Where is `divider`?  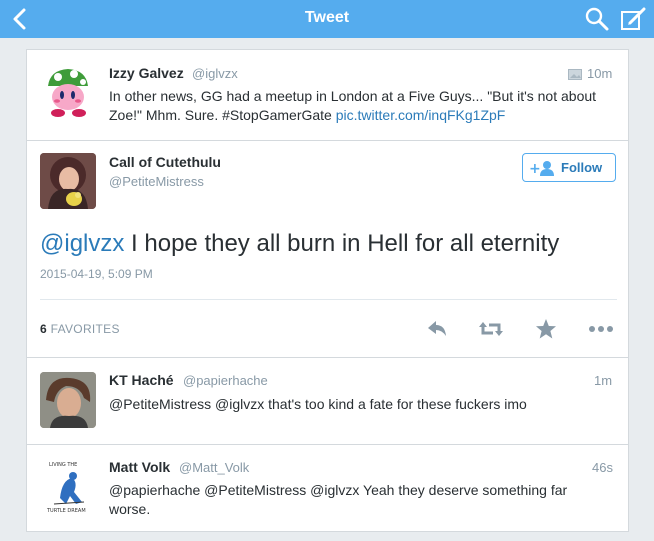 divider is located at coordinates (328, 299).